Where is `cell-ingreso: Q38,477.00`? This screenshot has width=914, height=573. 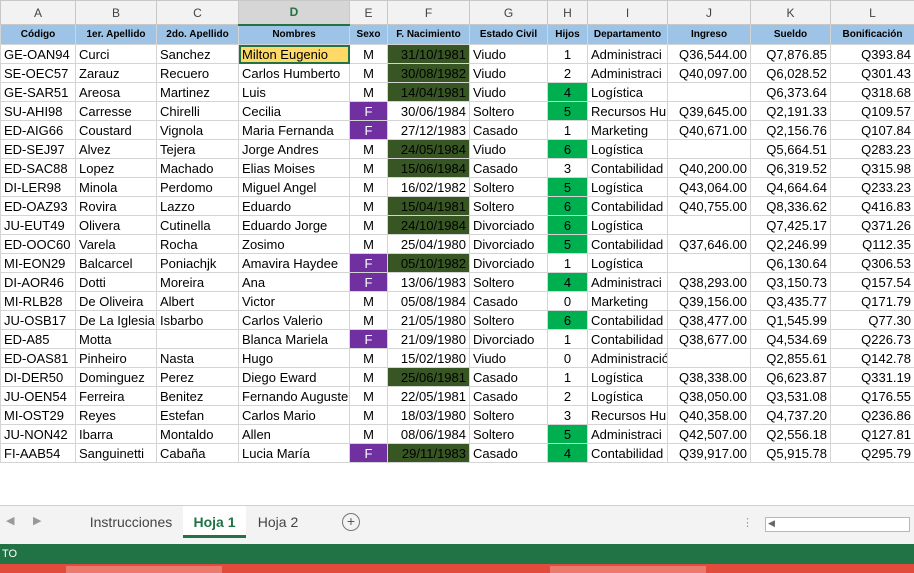 cell-ingreso: Q38,477.00 is located at coordinates (709, 320).